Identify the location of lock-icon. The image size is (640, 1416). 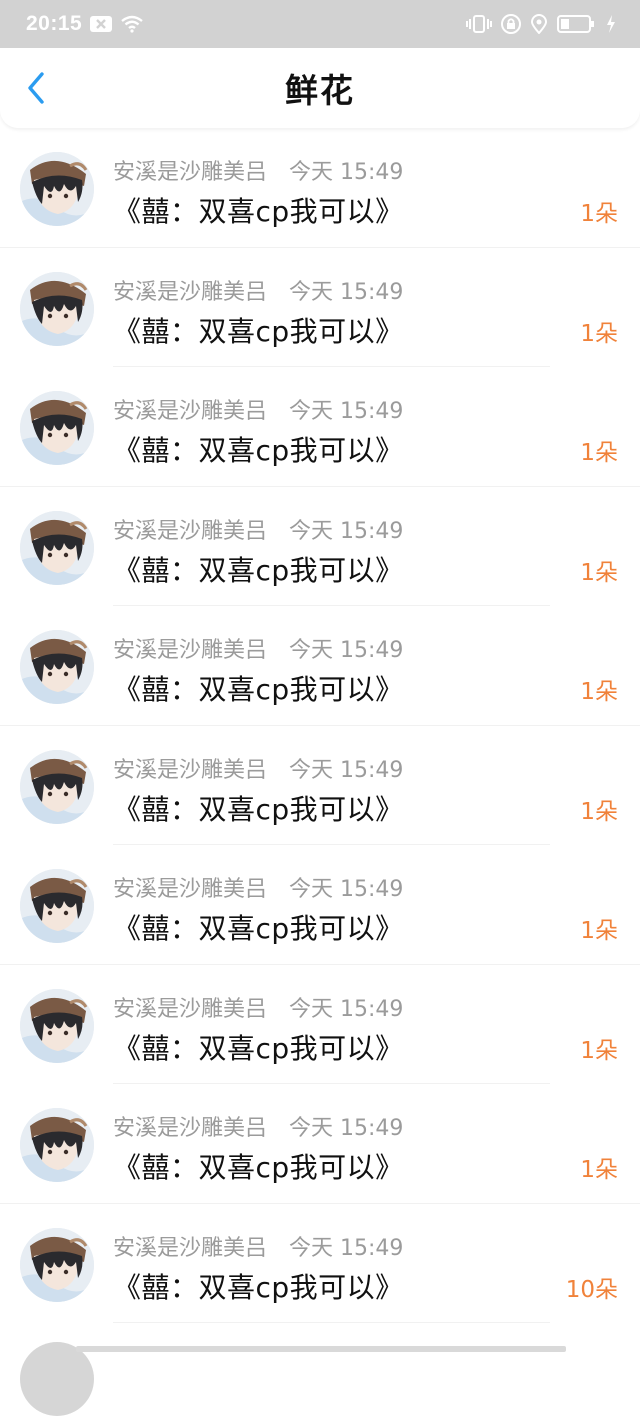
(511, 24).